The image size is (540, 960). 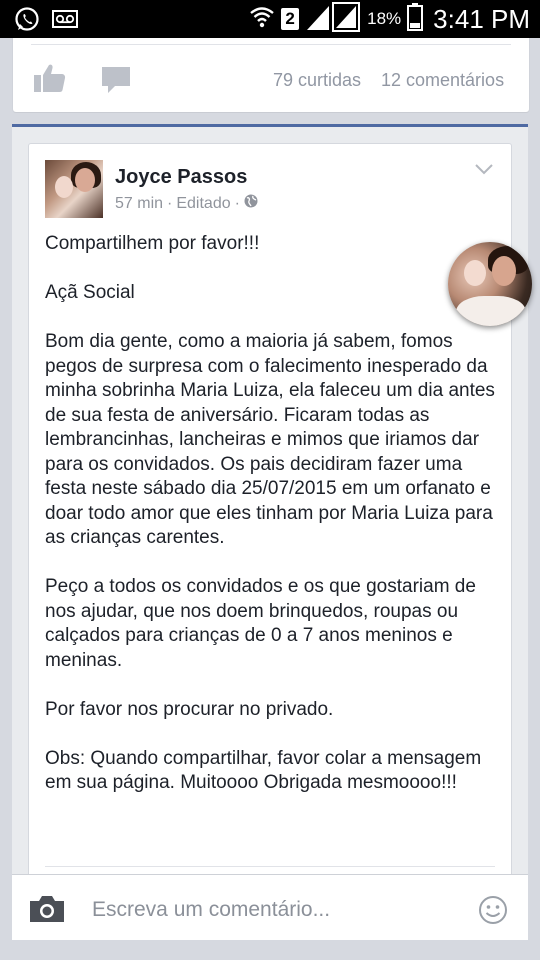 I want to click on post-paragraph: Açã Social, so click(x=90, y=292).